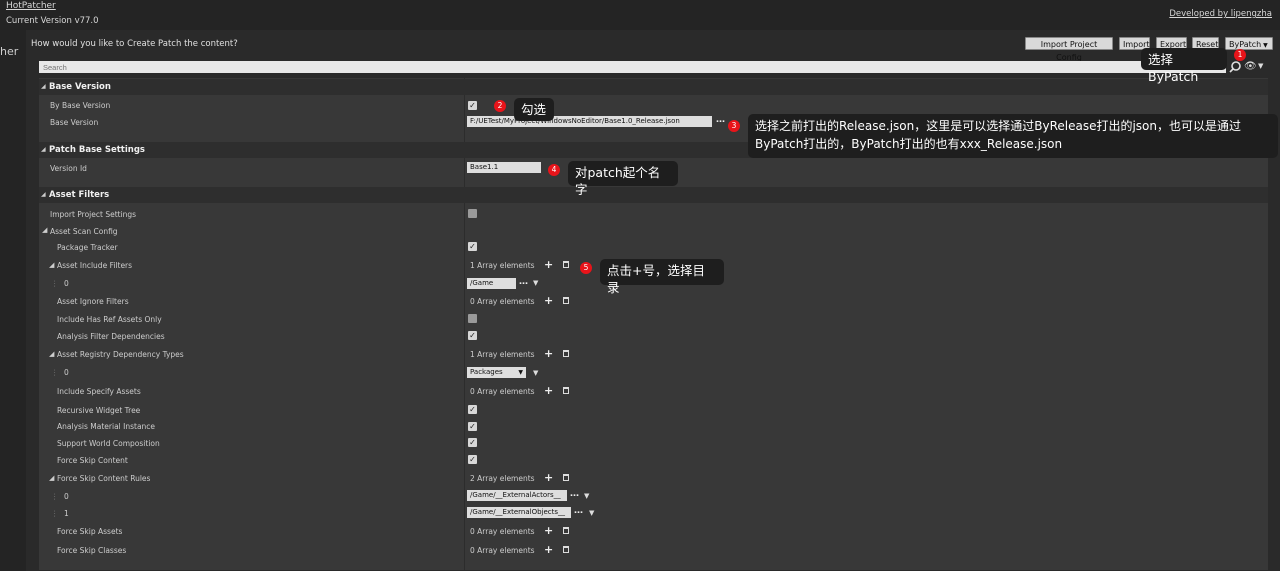 This screenshot has height=571, width=1280. I want to click on force-skip-classes-label: Force Skip Classes, so click(92, 550).